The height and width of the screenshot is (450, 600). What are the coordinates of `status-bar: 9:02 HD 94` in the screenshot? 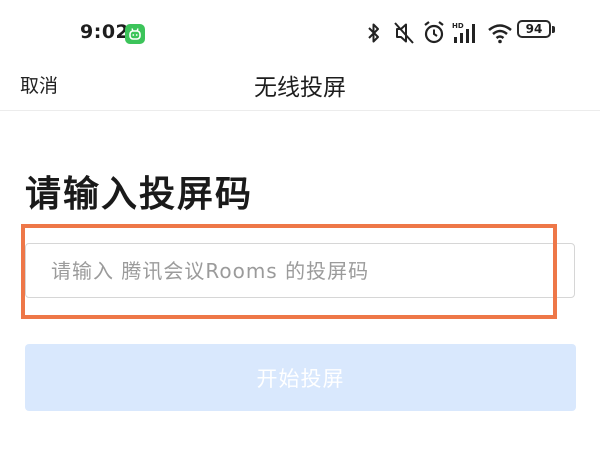 It's located at (300, 32).